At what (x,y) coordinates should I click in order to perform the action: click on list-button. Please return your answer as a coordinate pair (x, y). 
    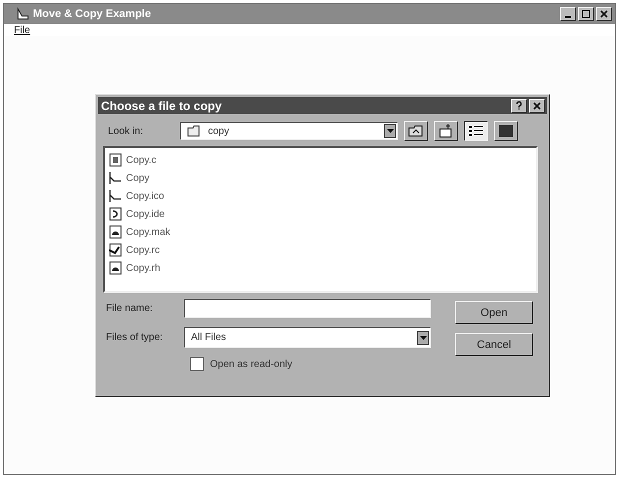
    Looking at the image, I should click on (476, 131).